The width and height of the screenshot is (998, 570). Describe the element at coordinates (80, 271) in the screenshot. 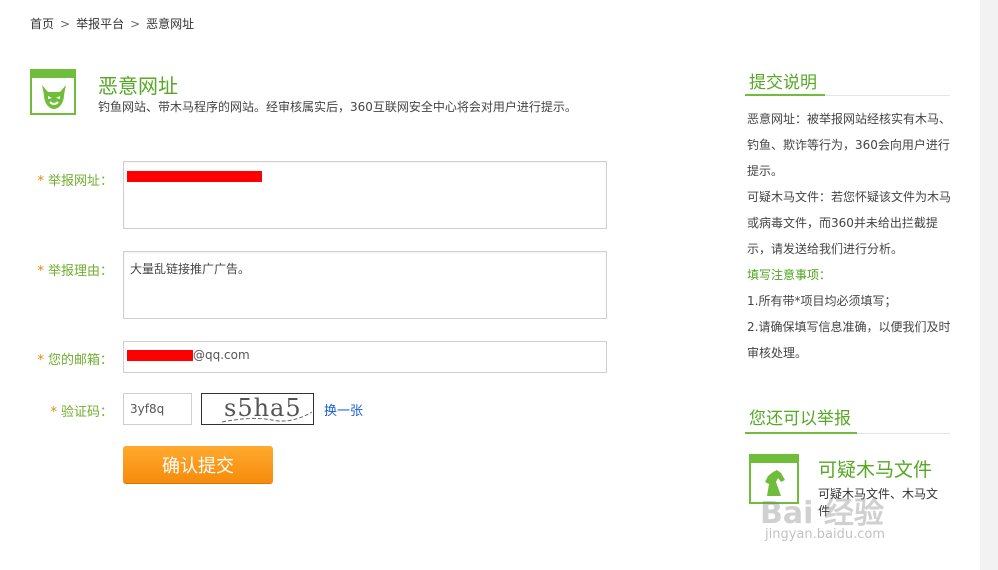

I see `reason-label-text: 举报理由：` at that location.